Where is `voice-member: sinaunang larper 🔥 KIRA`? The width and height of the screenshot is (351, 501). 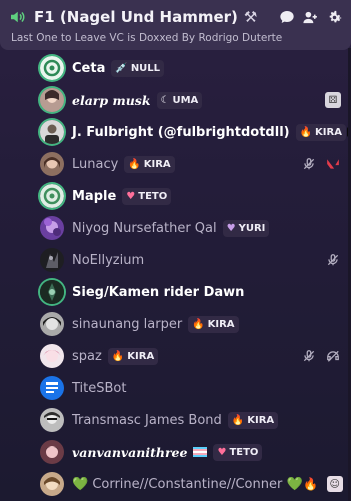
voice-member: sinaunang larper 🔥 KIRA is located at coordinates (190, 324).